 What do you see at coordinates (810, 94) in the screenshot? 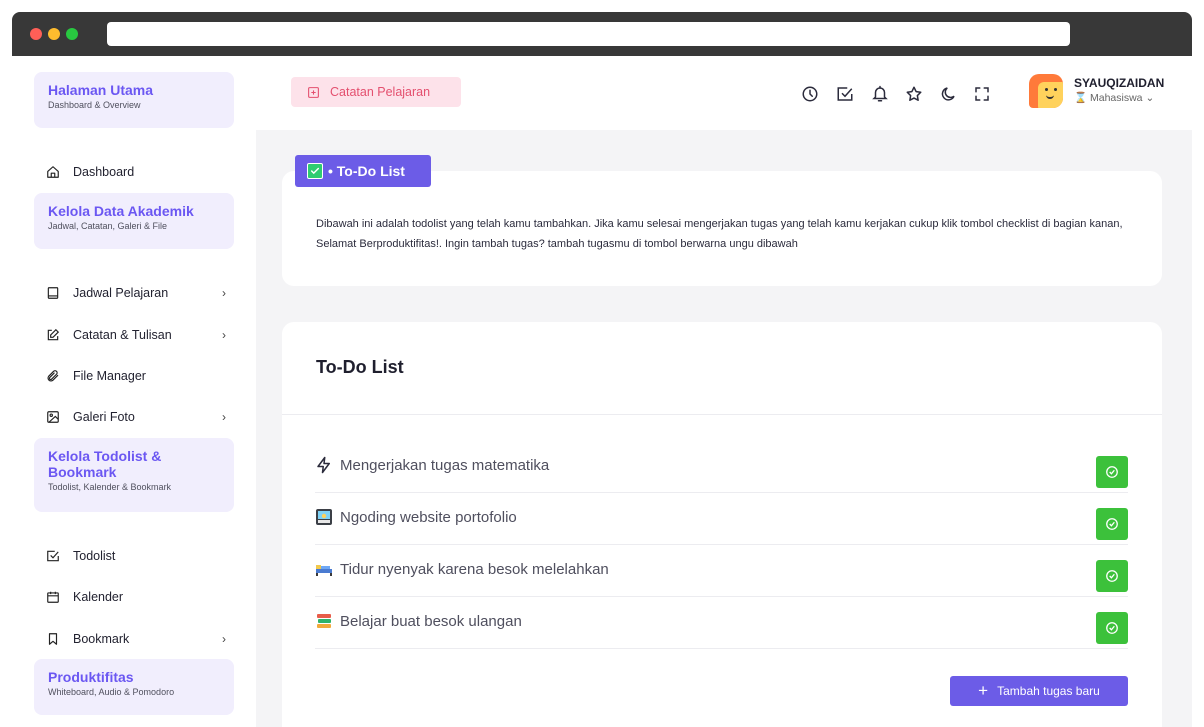
I see `clock-icon` at bounding box center [810, 94].